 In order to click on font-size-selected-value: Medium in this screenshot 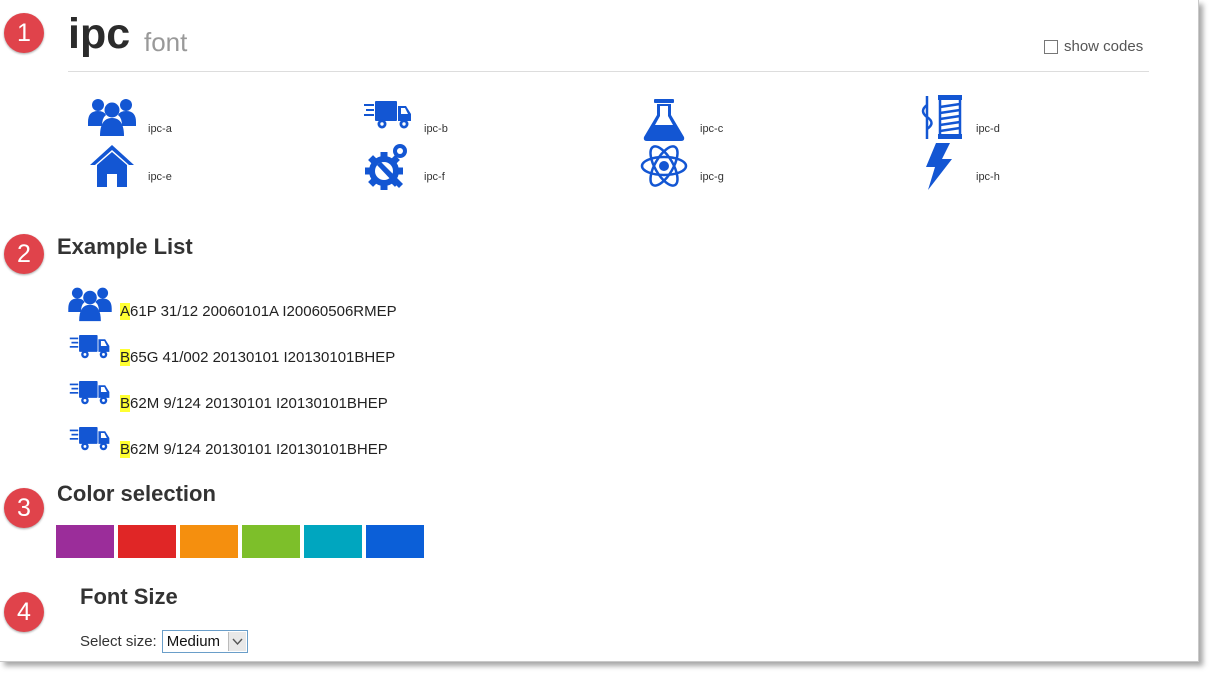, I will do `click(193, 641)`.